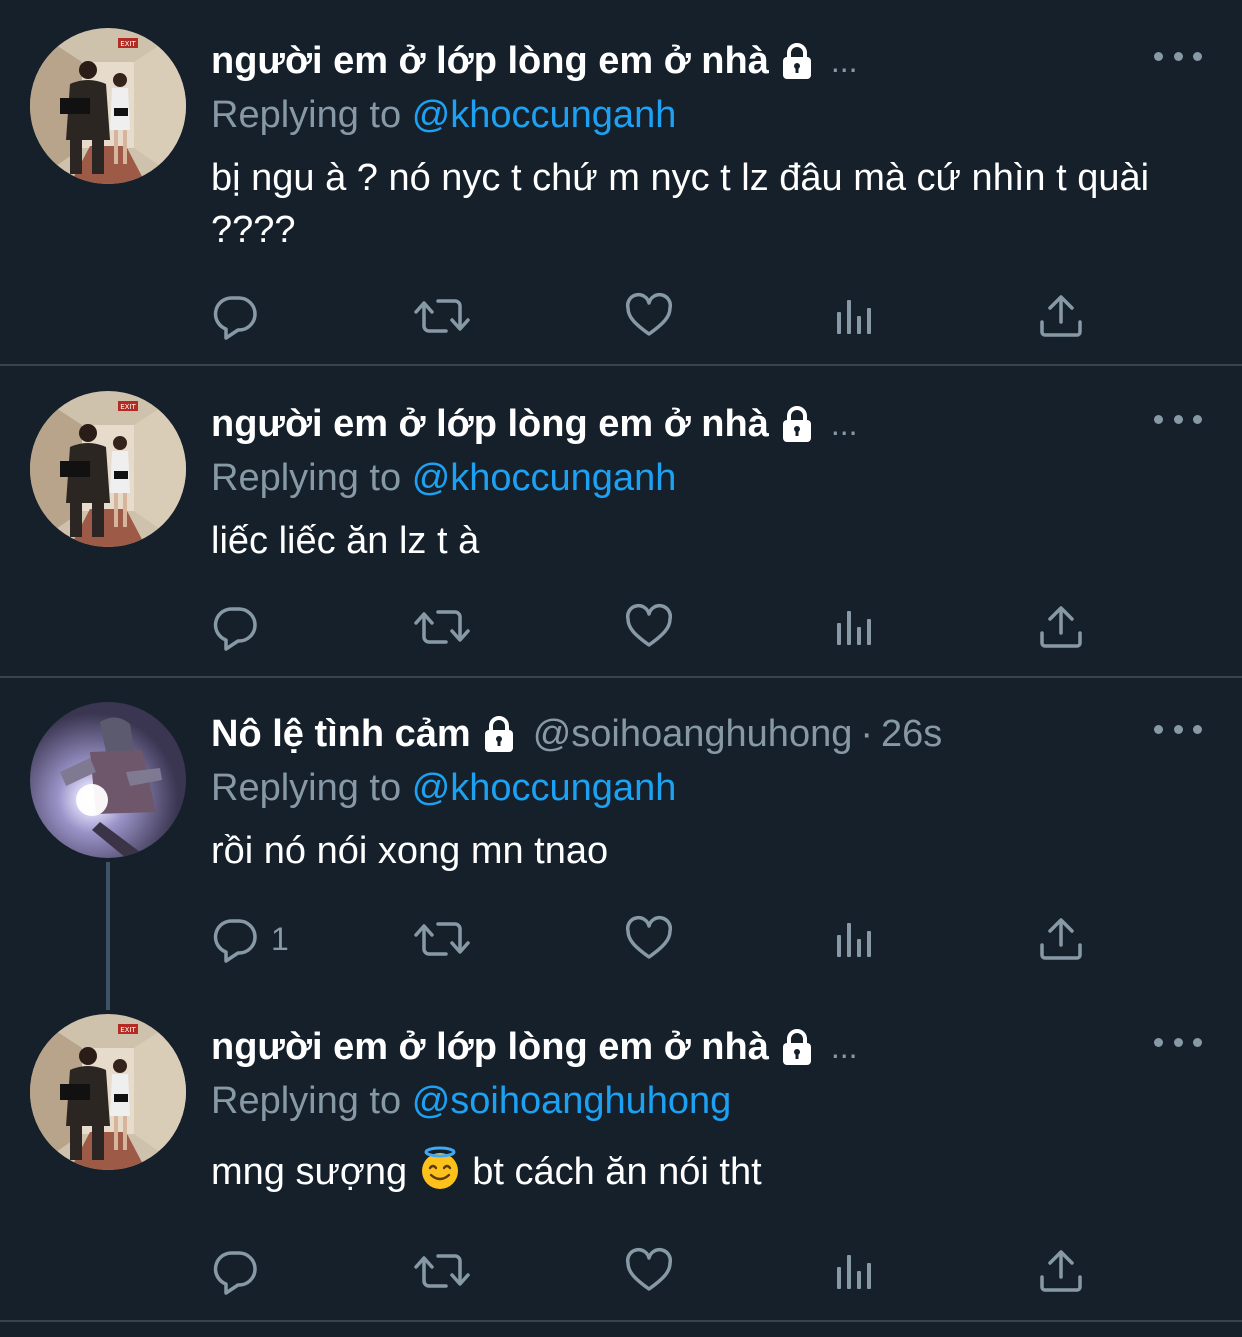 This screenshot has height=1337, width=1242. I want to click on user-handle: @soihoanghuhong, so click(693, 734).